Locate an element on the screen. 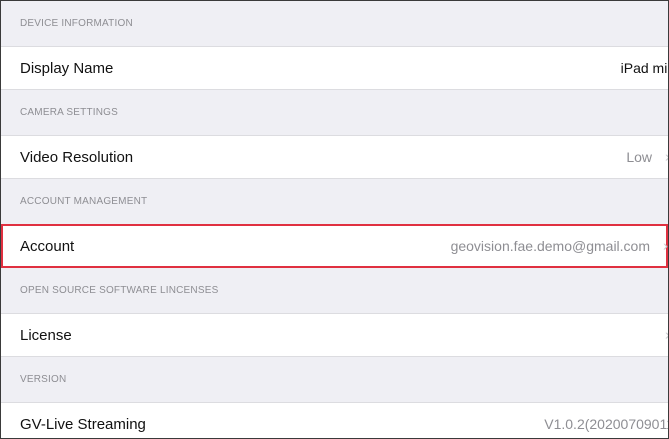  license-label: License is located at coordinates (46, 335).